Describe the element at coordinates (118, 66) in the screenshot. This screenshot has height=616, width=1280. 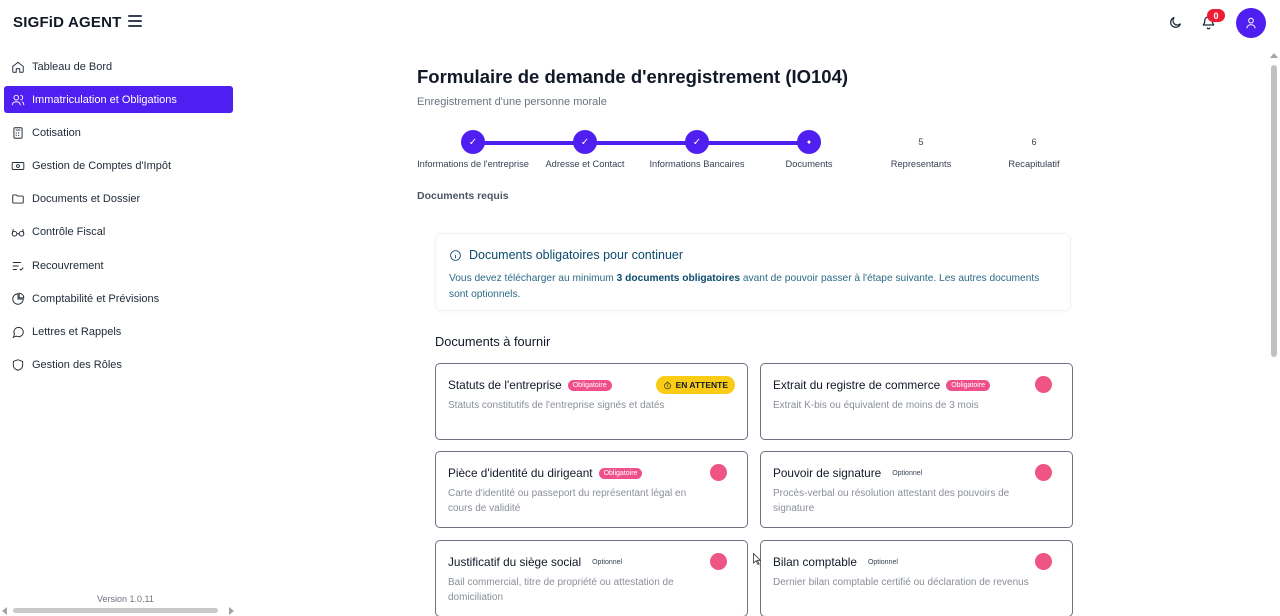
I see `sidebar-item-tableau-de-bord: Tableau de Bord` at that location.